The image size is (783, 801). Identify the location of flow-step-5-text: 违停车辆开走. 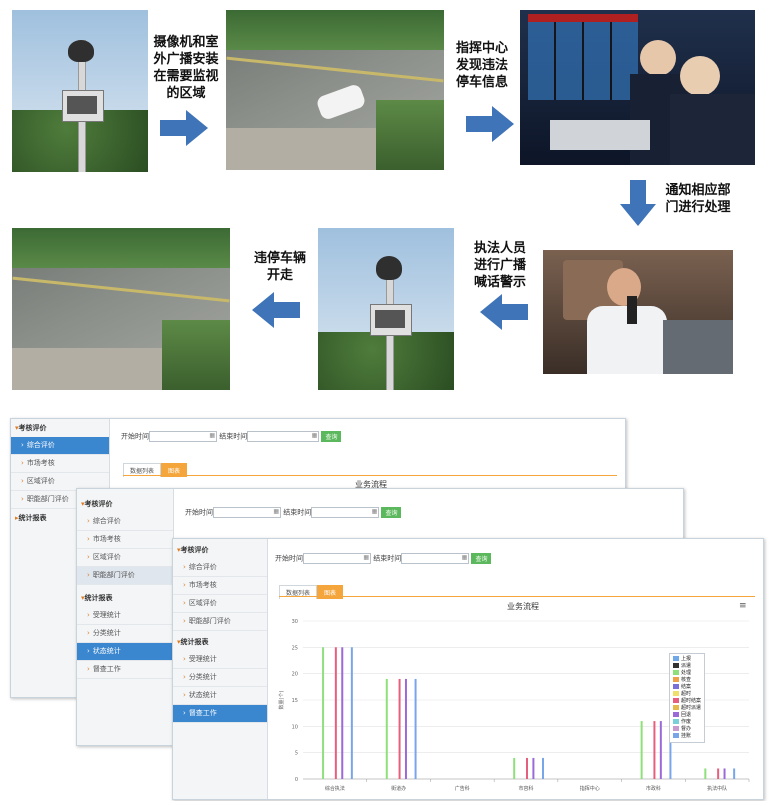
(279, 267).